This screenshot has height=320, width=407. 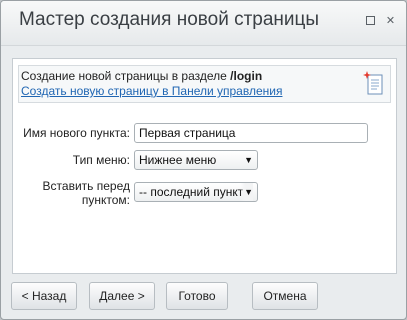 What do you see at coordinates (197, 296) in the screenshot?
I see `done-button: Готово` at bounding box center [197, 296].